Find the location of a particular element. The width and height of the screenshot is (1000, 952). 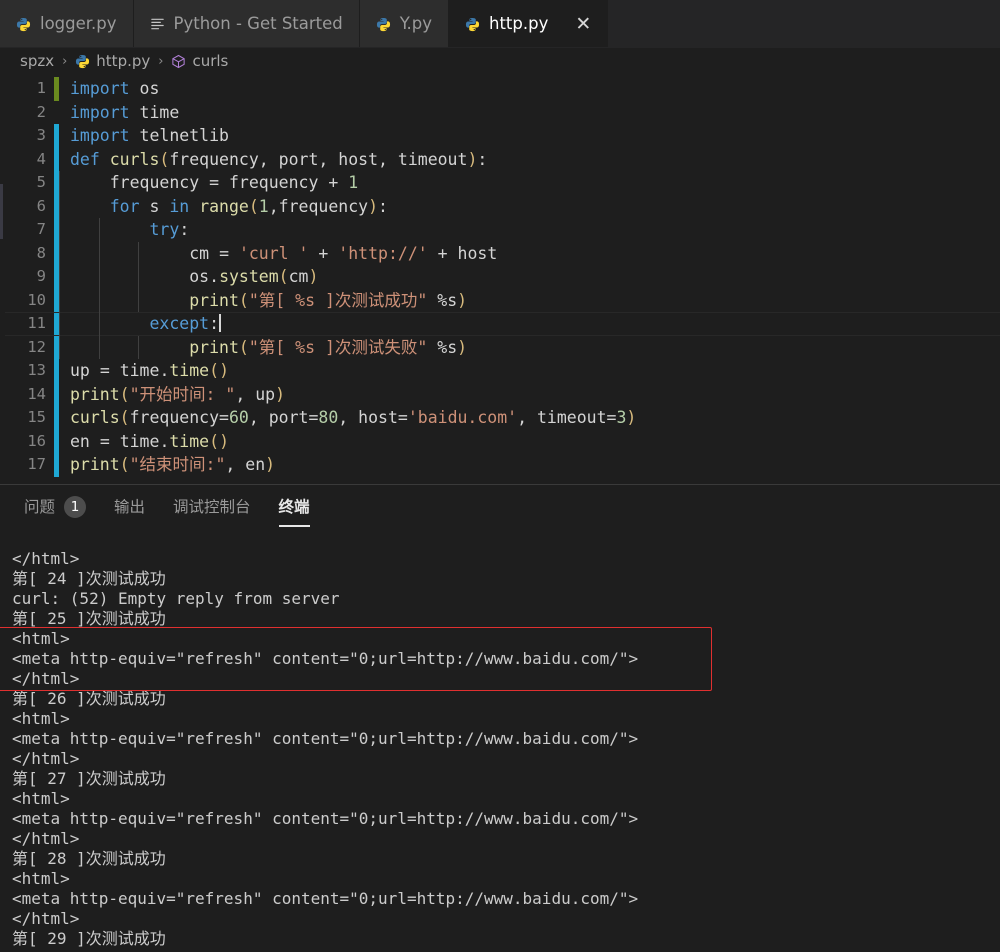

breadcrumb-label: http.py is located at coordinates (123, 61).